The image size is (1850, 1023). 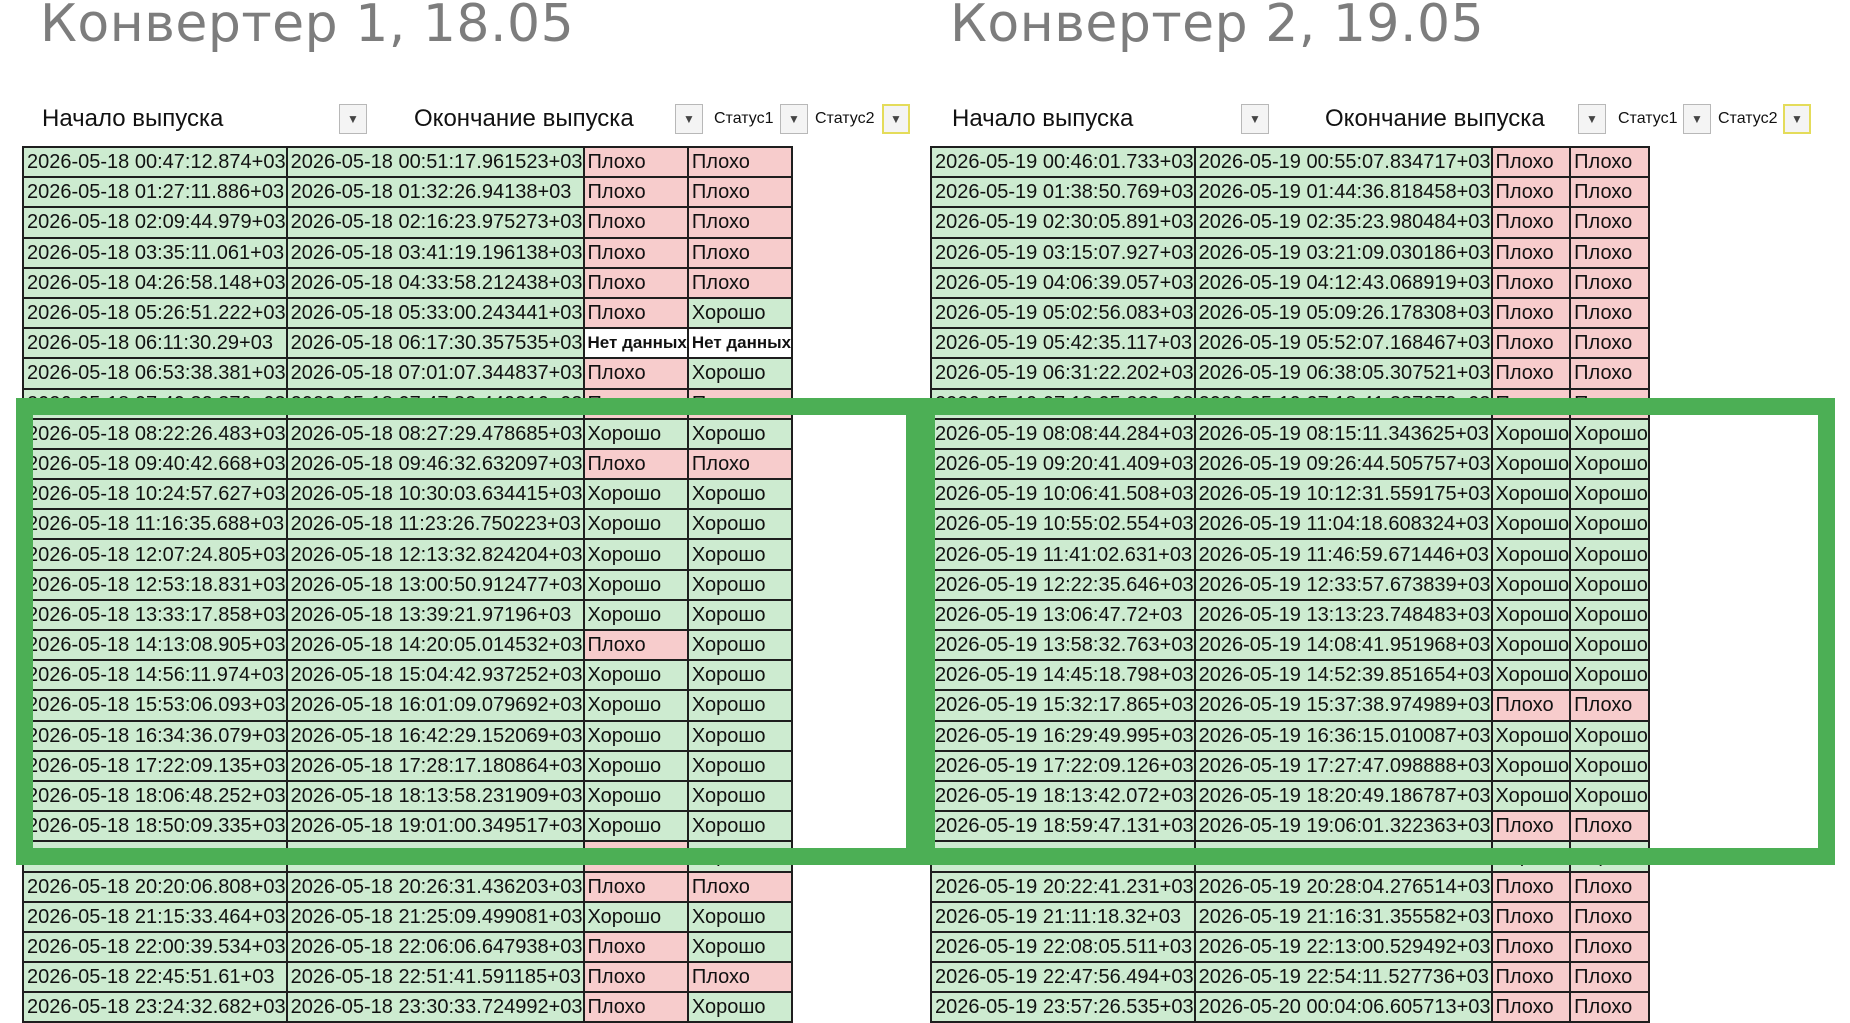 I want to click on start-cell: 2026-05-19 22:08:05.511+03, so click(x=1063, y=947).